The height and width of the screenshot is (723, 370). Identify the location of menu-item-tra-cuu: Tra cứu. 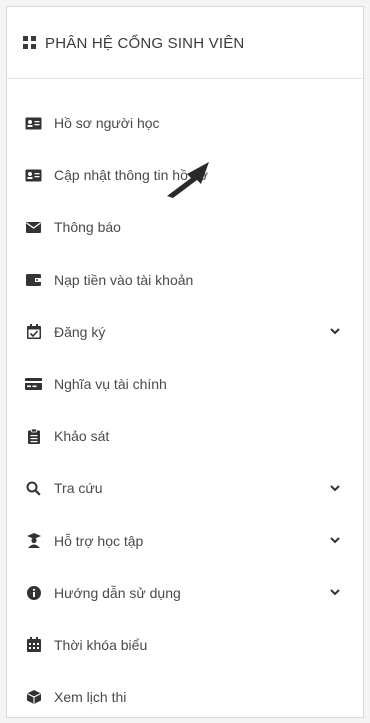
(185, 488).